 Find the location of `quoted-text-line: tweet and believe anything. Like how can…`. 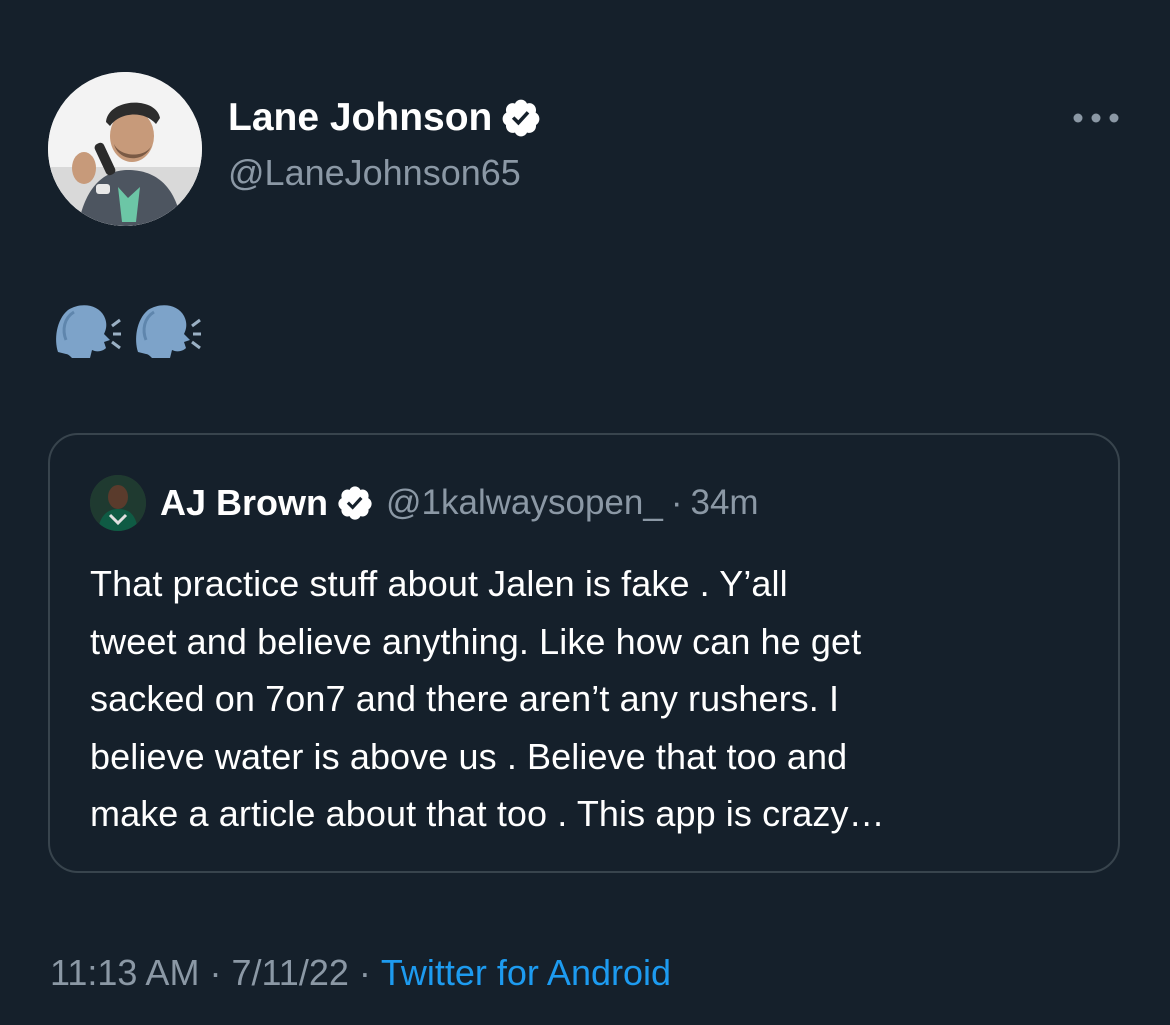

quoted-text-line: tweet and believe anything. Like how can… is located at coordinates (476, 641).